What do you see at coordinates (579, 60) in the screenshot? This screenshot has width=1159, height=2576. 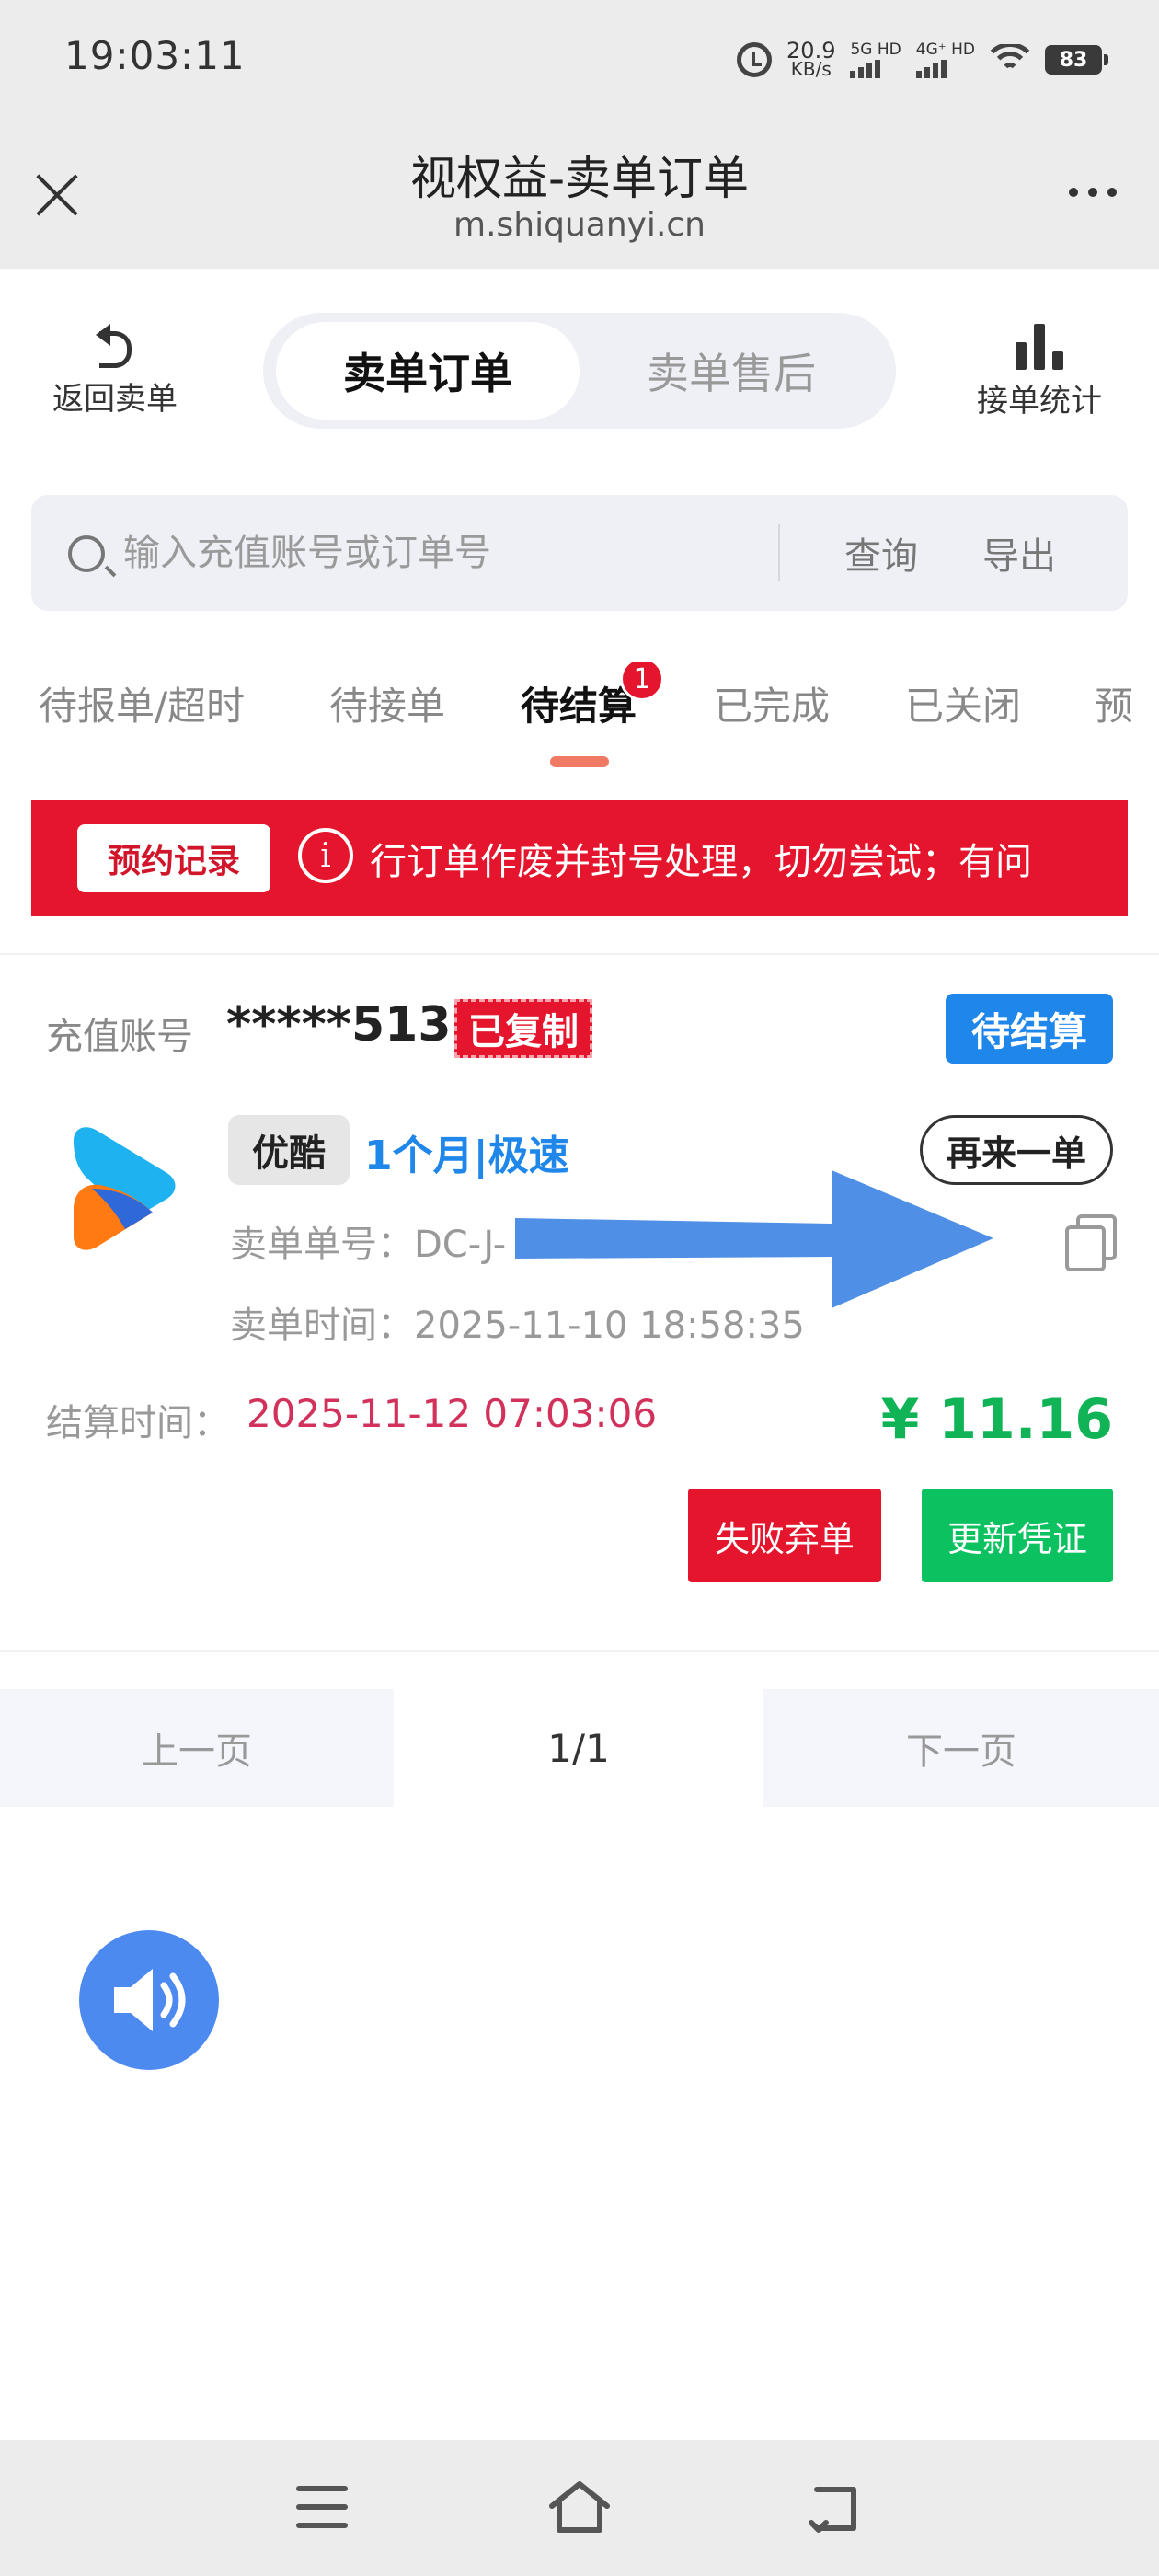 I see `status-bar: 19:03:11 20.9 KB/s 5G HD 4G⁺ HD 83` at bounding box center [579, 60].